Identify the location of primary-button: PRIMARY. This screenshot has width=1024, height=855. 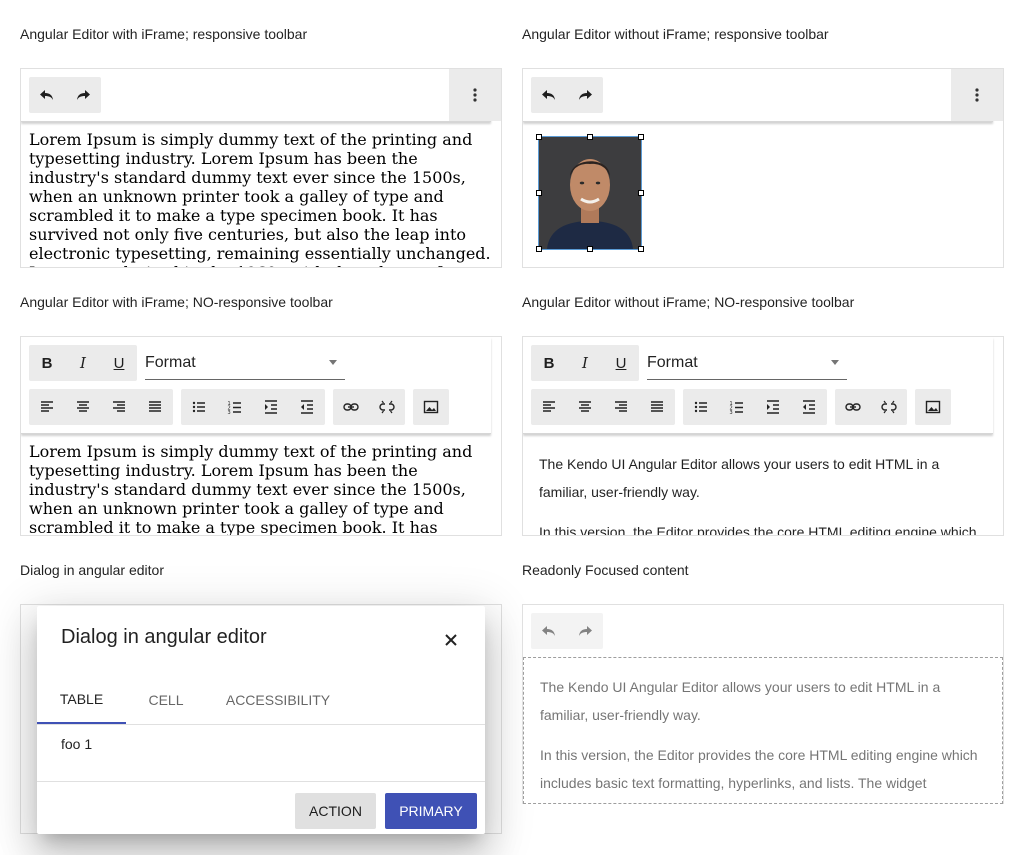
(431, 811).